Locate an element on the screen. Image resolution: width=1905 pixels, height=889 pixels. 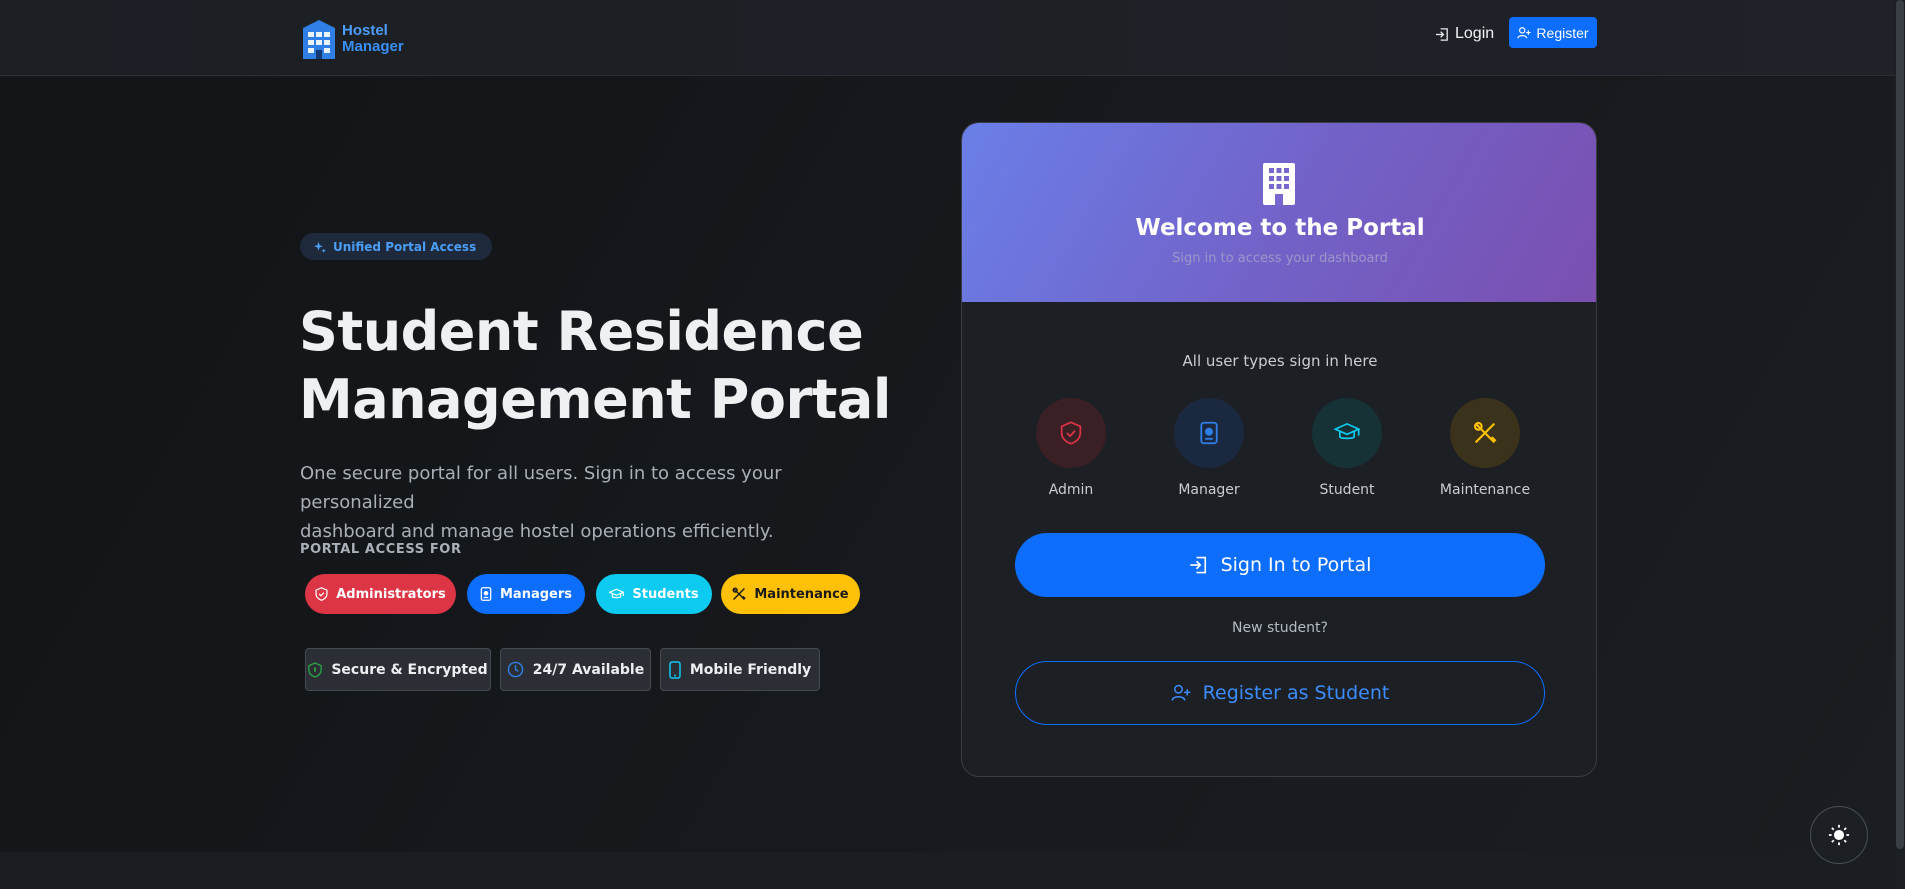
brand-line-1: Hostel is located at coordinates (365, 30).